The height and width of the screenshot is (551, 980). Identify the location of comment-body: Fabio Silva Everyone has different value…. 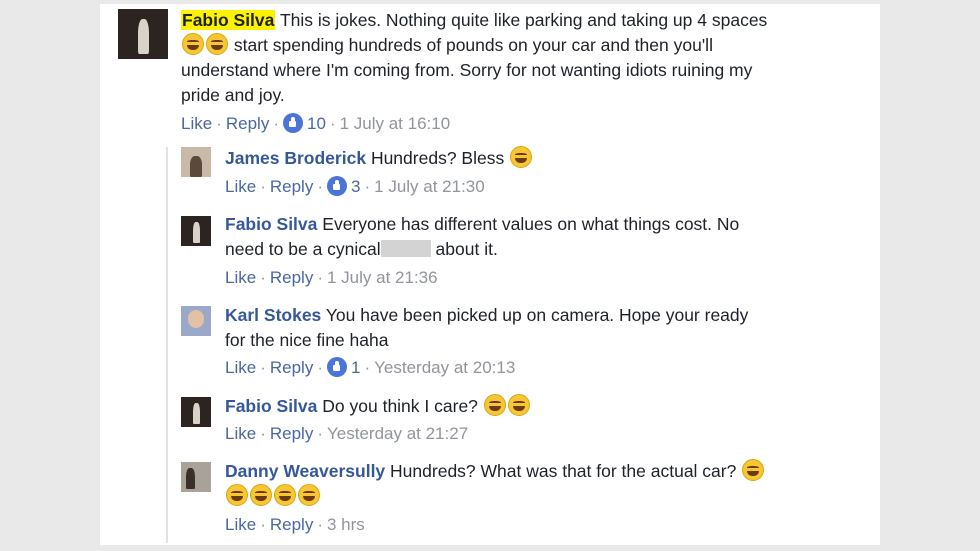
(535, 237).